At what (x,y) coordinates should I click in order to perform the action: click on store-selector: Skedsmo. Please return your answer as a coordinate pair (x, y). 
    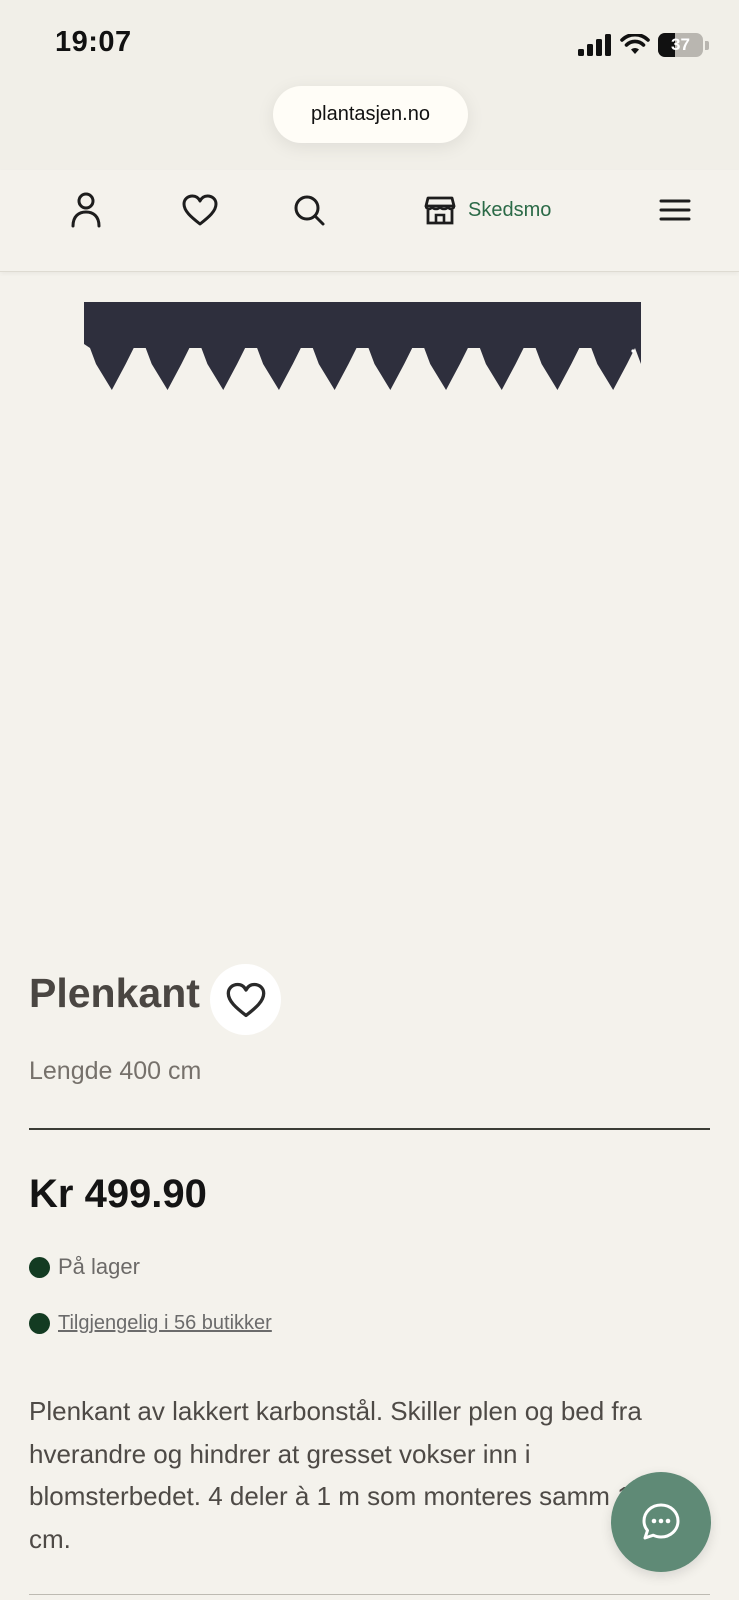
    Looking at the image, I should click on (487, 210).